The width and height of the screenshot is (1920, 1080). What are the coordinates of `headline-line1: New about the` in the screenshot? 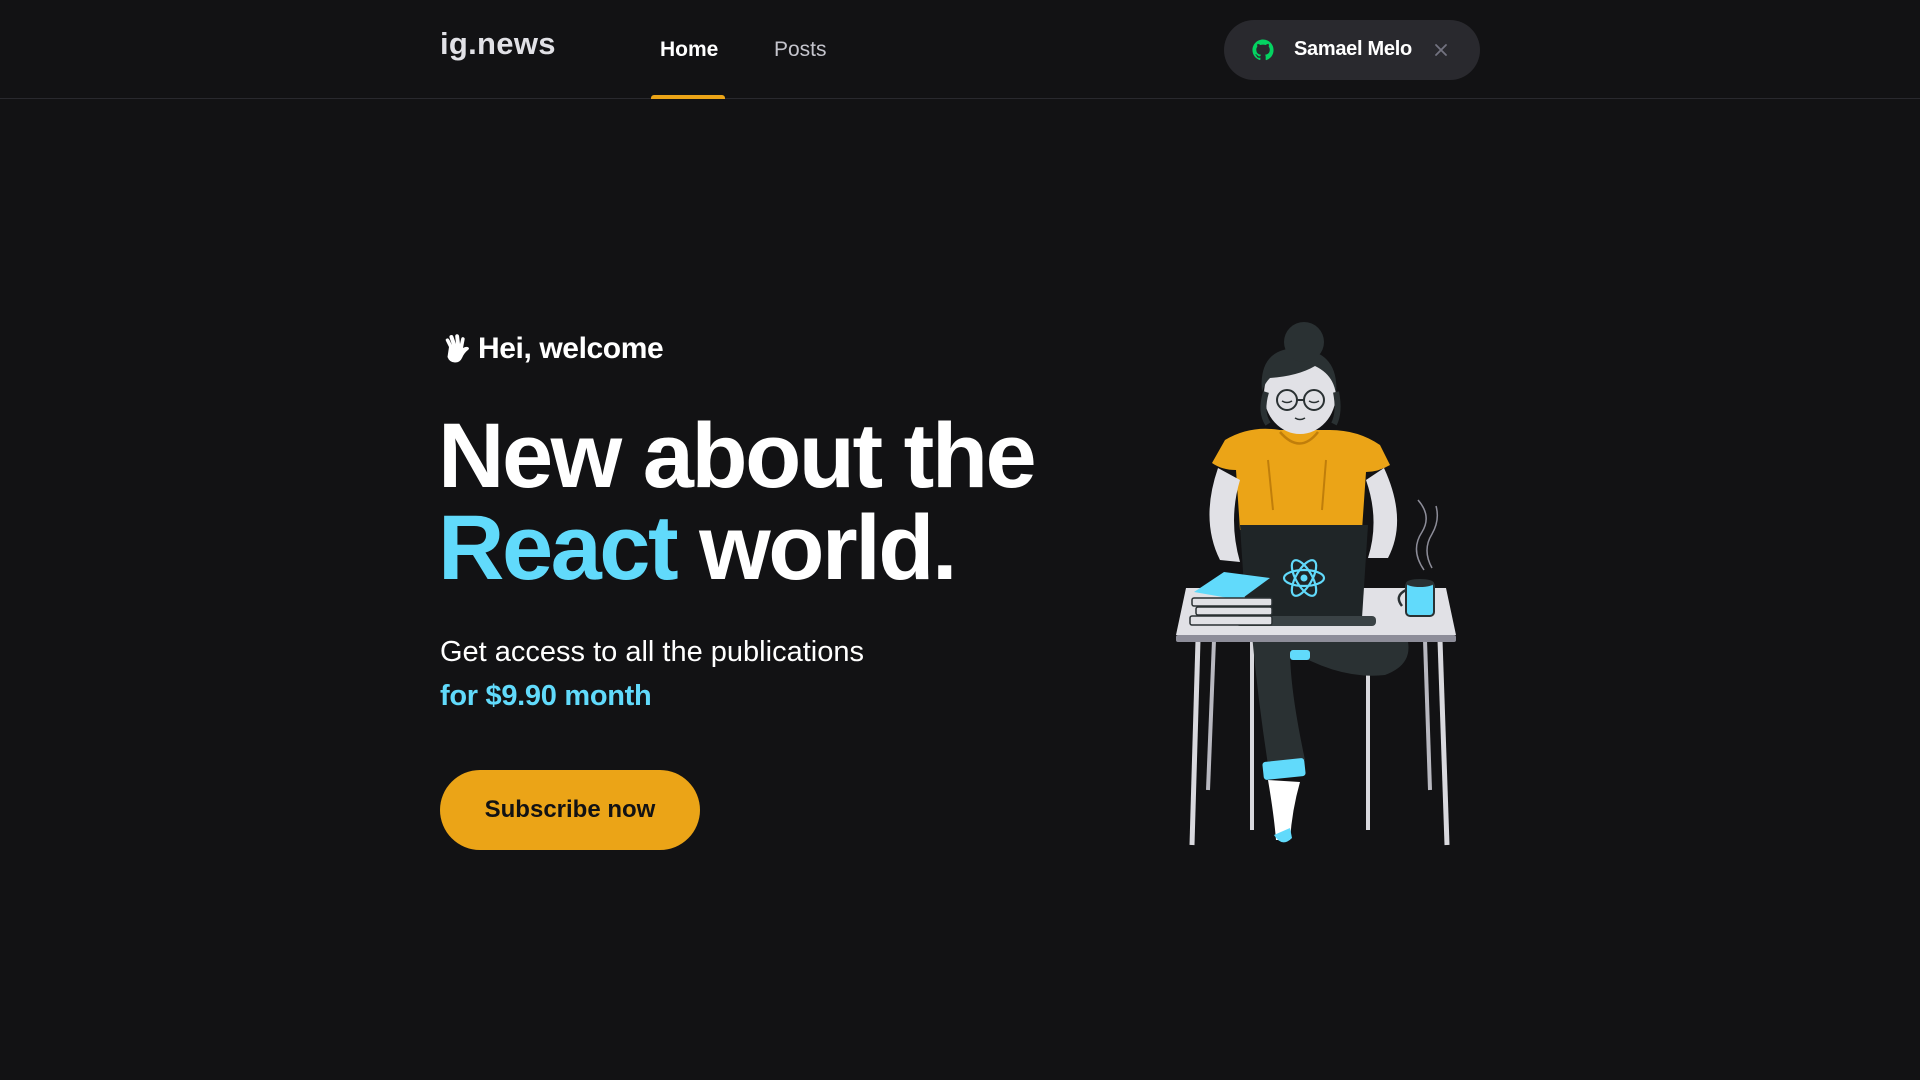 It's located at (737, 456).